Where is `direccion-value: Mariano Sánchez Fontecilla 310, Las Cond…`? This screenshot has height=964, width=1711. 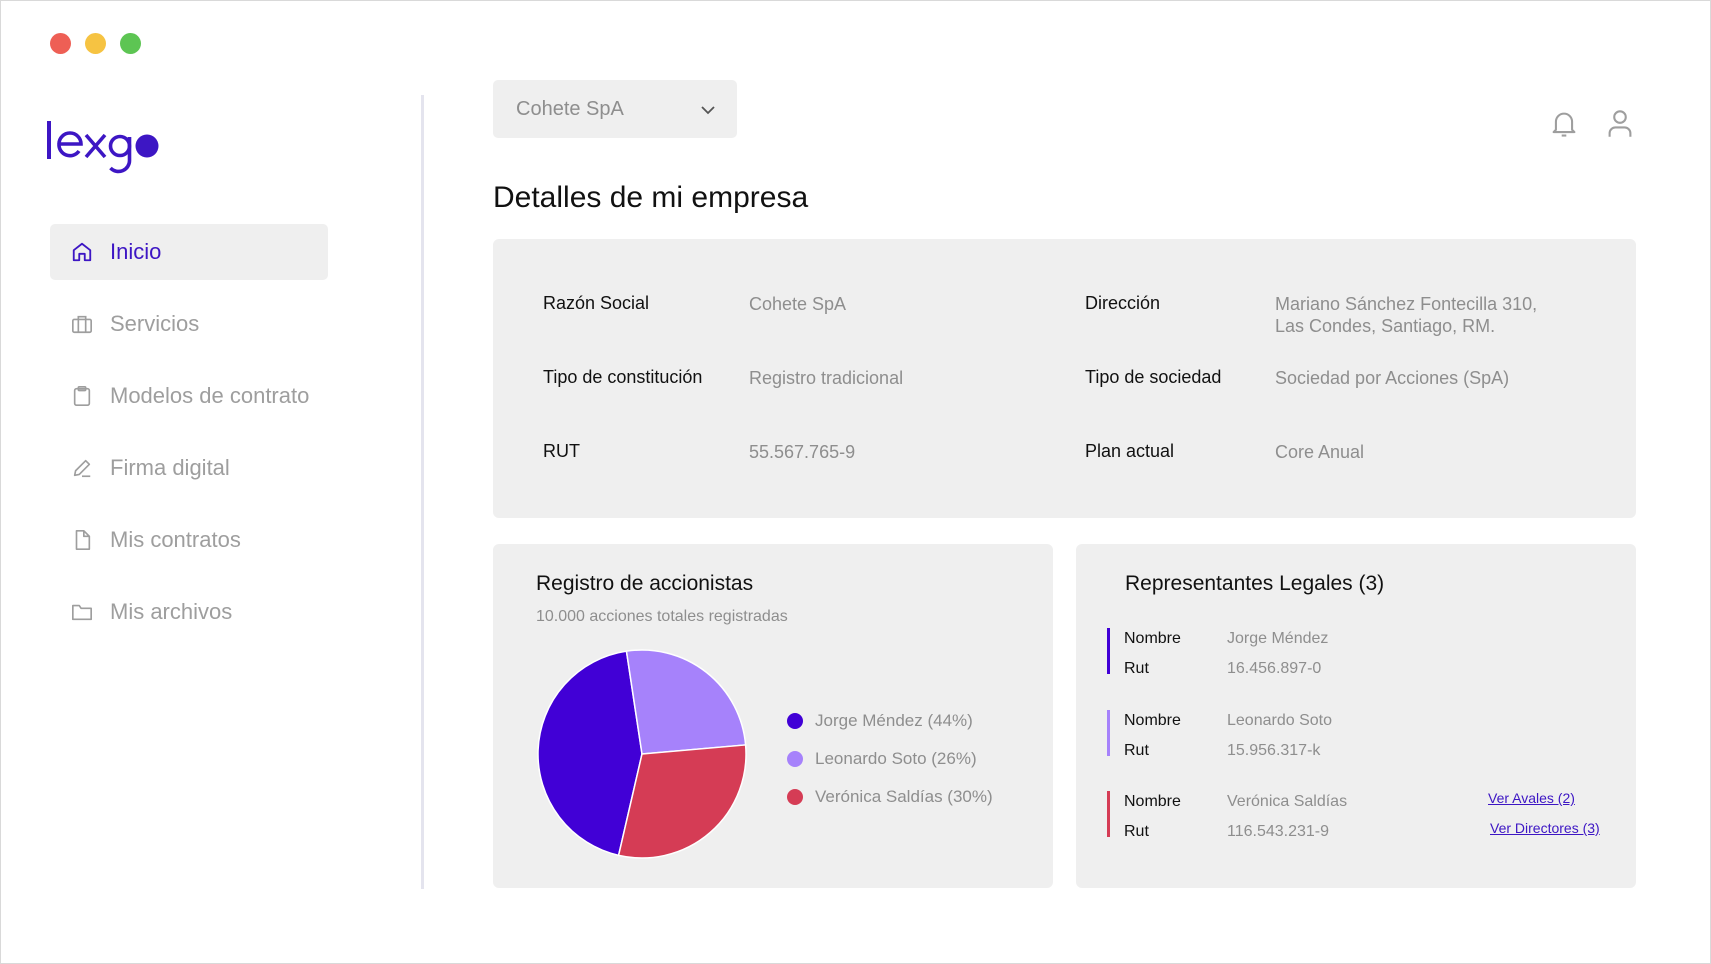 direccion-value: Mariano Sánchez Fontecilla 310, Las Cond… is located at coordinates (1406, 315).